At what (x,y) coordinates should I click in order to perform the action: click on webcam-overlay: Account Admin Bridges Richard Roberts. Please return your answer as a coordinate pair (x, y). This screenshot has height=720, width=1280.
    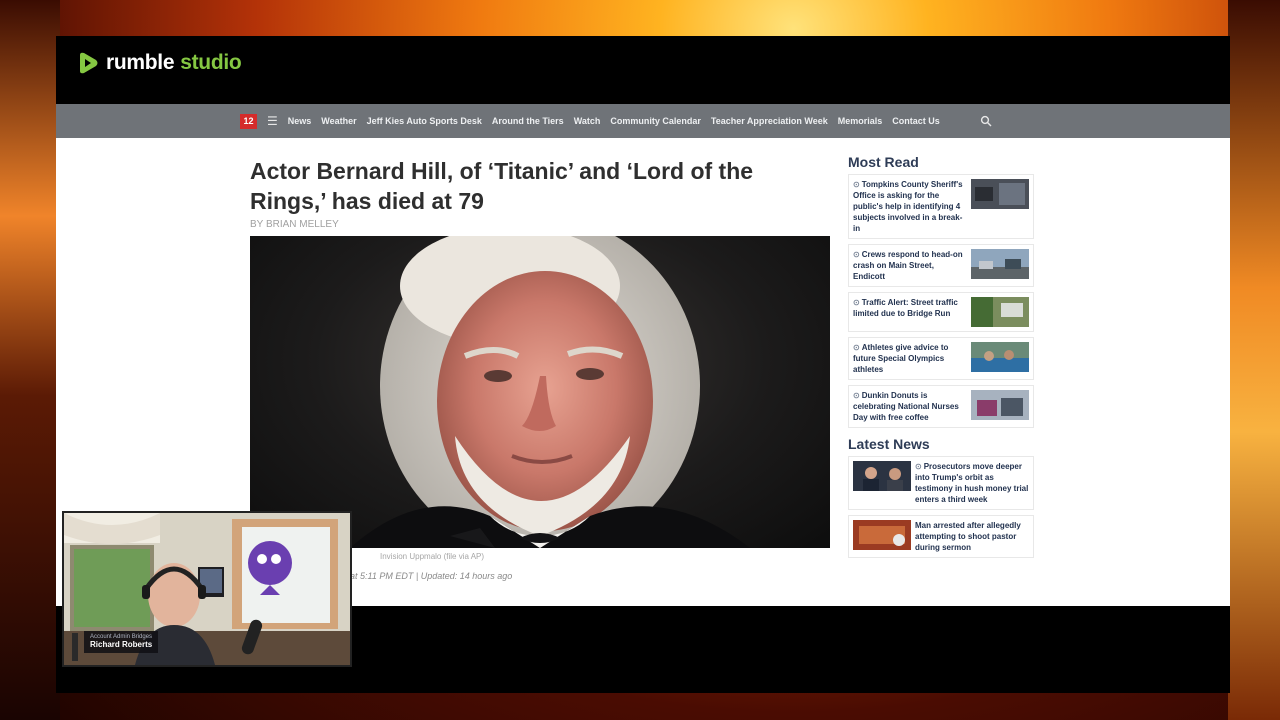
    Looking at the image, I should click on (207, 589).